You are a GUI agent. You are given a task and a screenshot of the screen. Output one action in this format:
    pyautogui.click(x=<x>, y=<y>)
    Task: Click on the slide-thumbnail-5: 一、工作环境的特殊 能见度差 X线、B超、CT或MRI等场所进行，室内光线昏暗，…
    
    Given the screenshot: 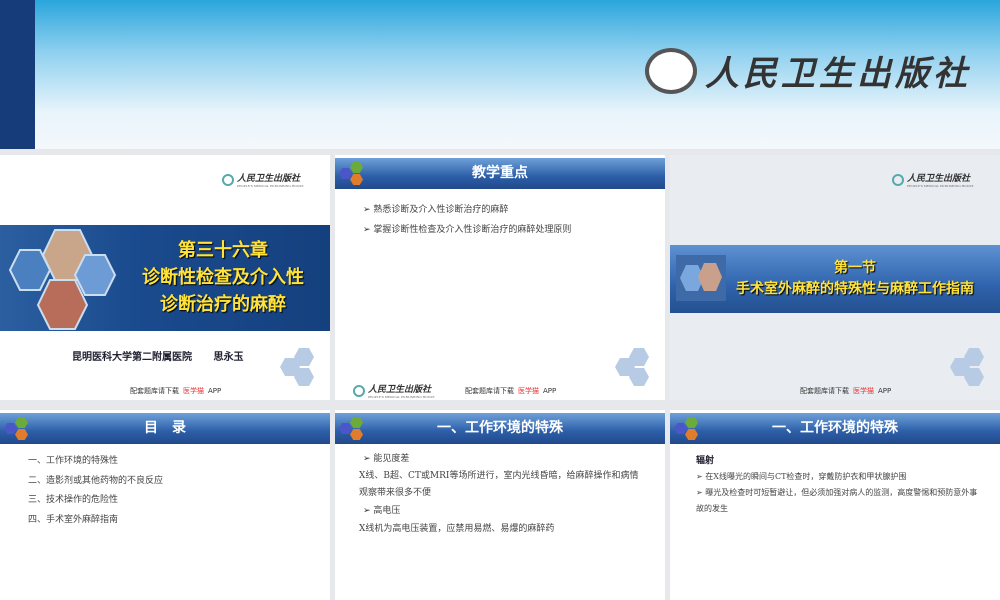 What is the action you would take?
    pyautogui.click(x=500, y=505)
    